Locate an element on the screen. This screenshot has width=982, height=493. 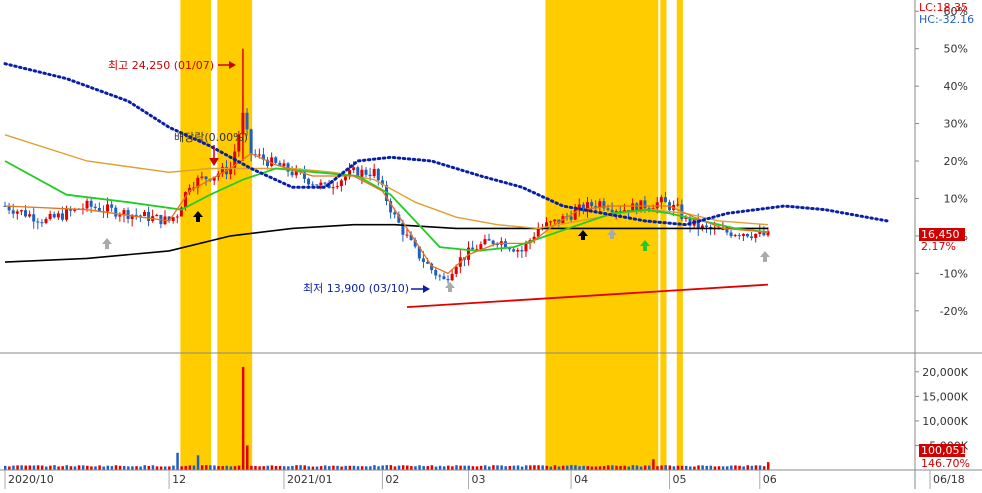
volume-tick-label: 15,000K is located at coordinates (945, 396).